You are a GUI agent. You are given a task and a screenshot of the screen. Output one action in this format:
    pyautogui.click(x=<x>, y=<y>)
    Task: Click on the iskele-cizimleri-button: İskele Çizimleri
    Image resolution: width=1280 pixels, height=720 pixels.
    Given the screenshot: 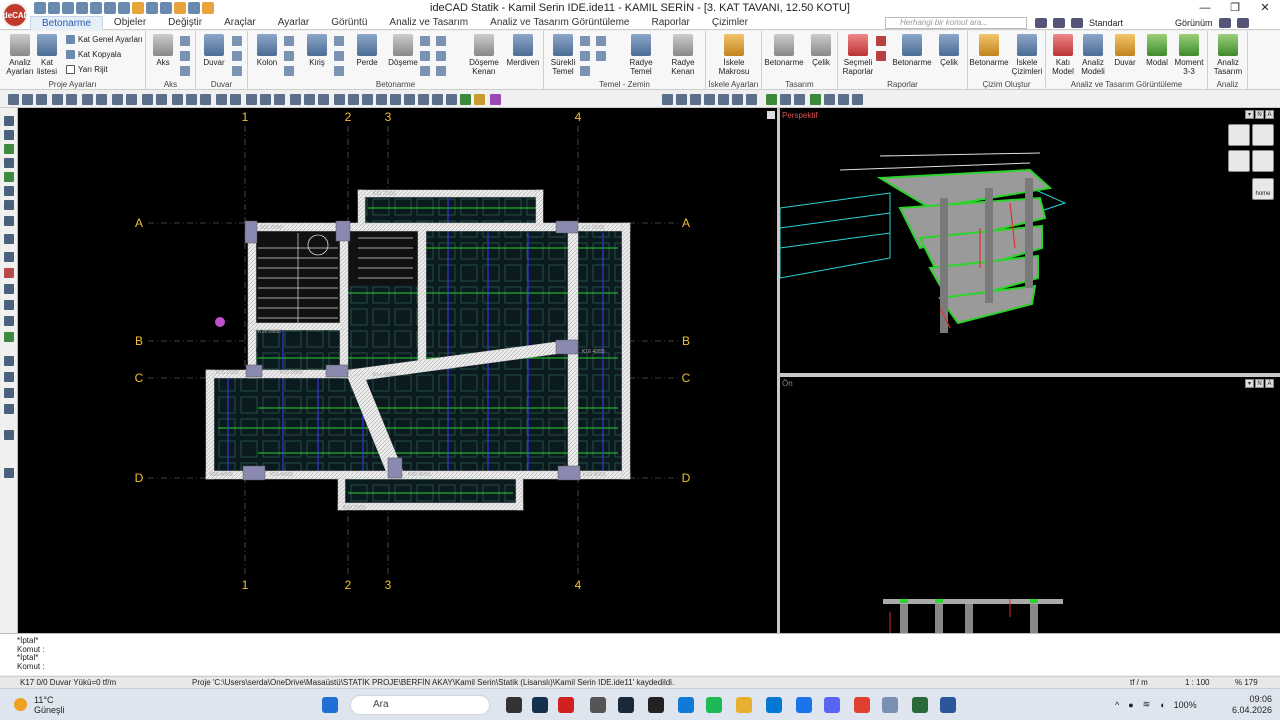 What is the action you would take?
    pyautogui.click(x=1027, y=55)
    